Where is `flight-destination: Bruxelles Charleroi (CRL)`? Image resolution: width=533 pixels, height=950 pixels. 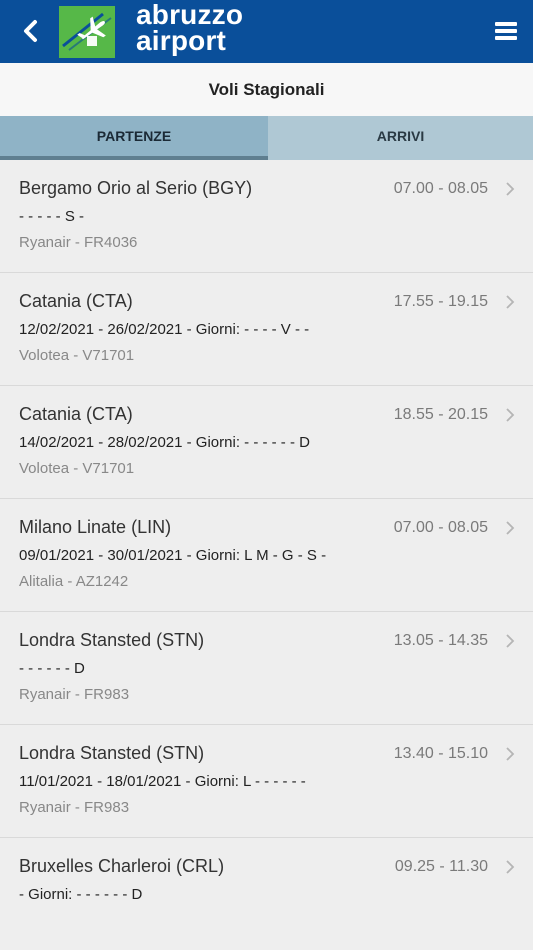 flight-destination: Bruxelles Charleroi (CRL) is located at coordinates (122, 866).